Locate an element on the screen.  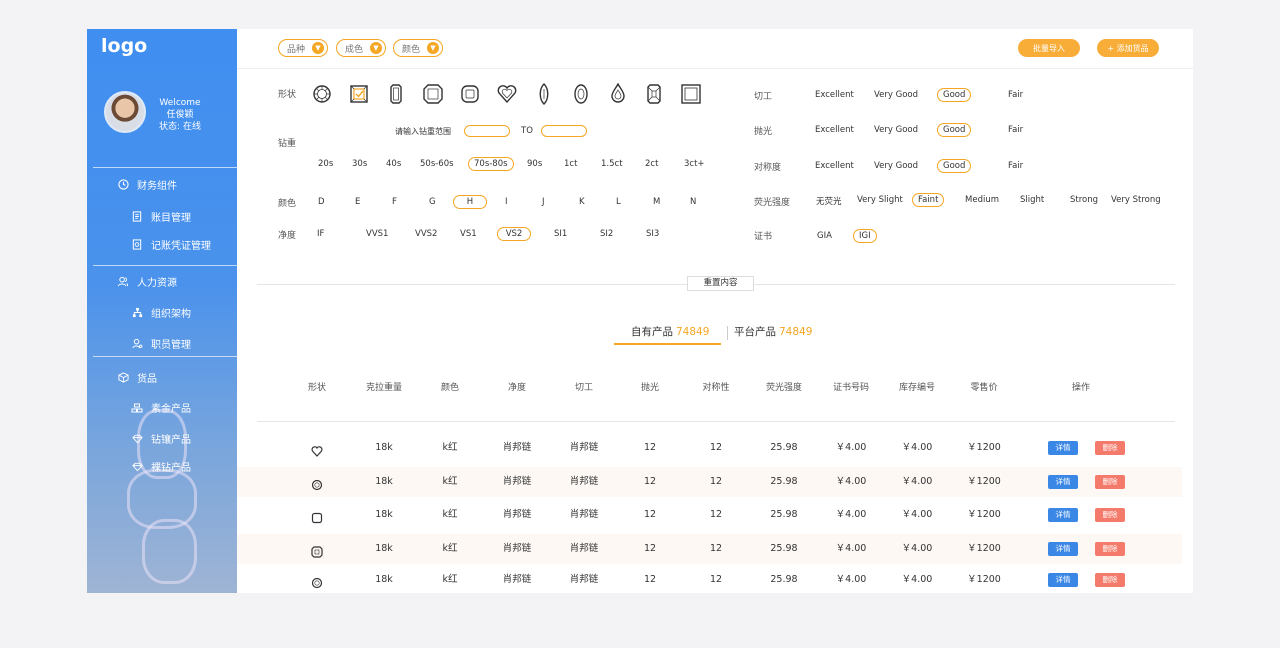
grade-option-1-3: Fair is located at coordinates (1015, 130).